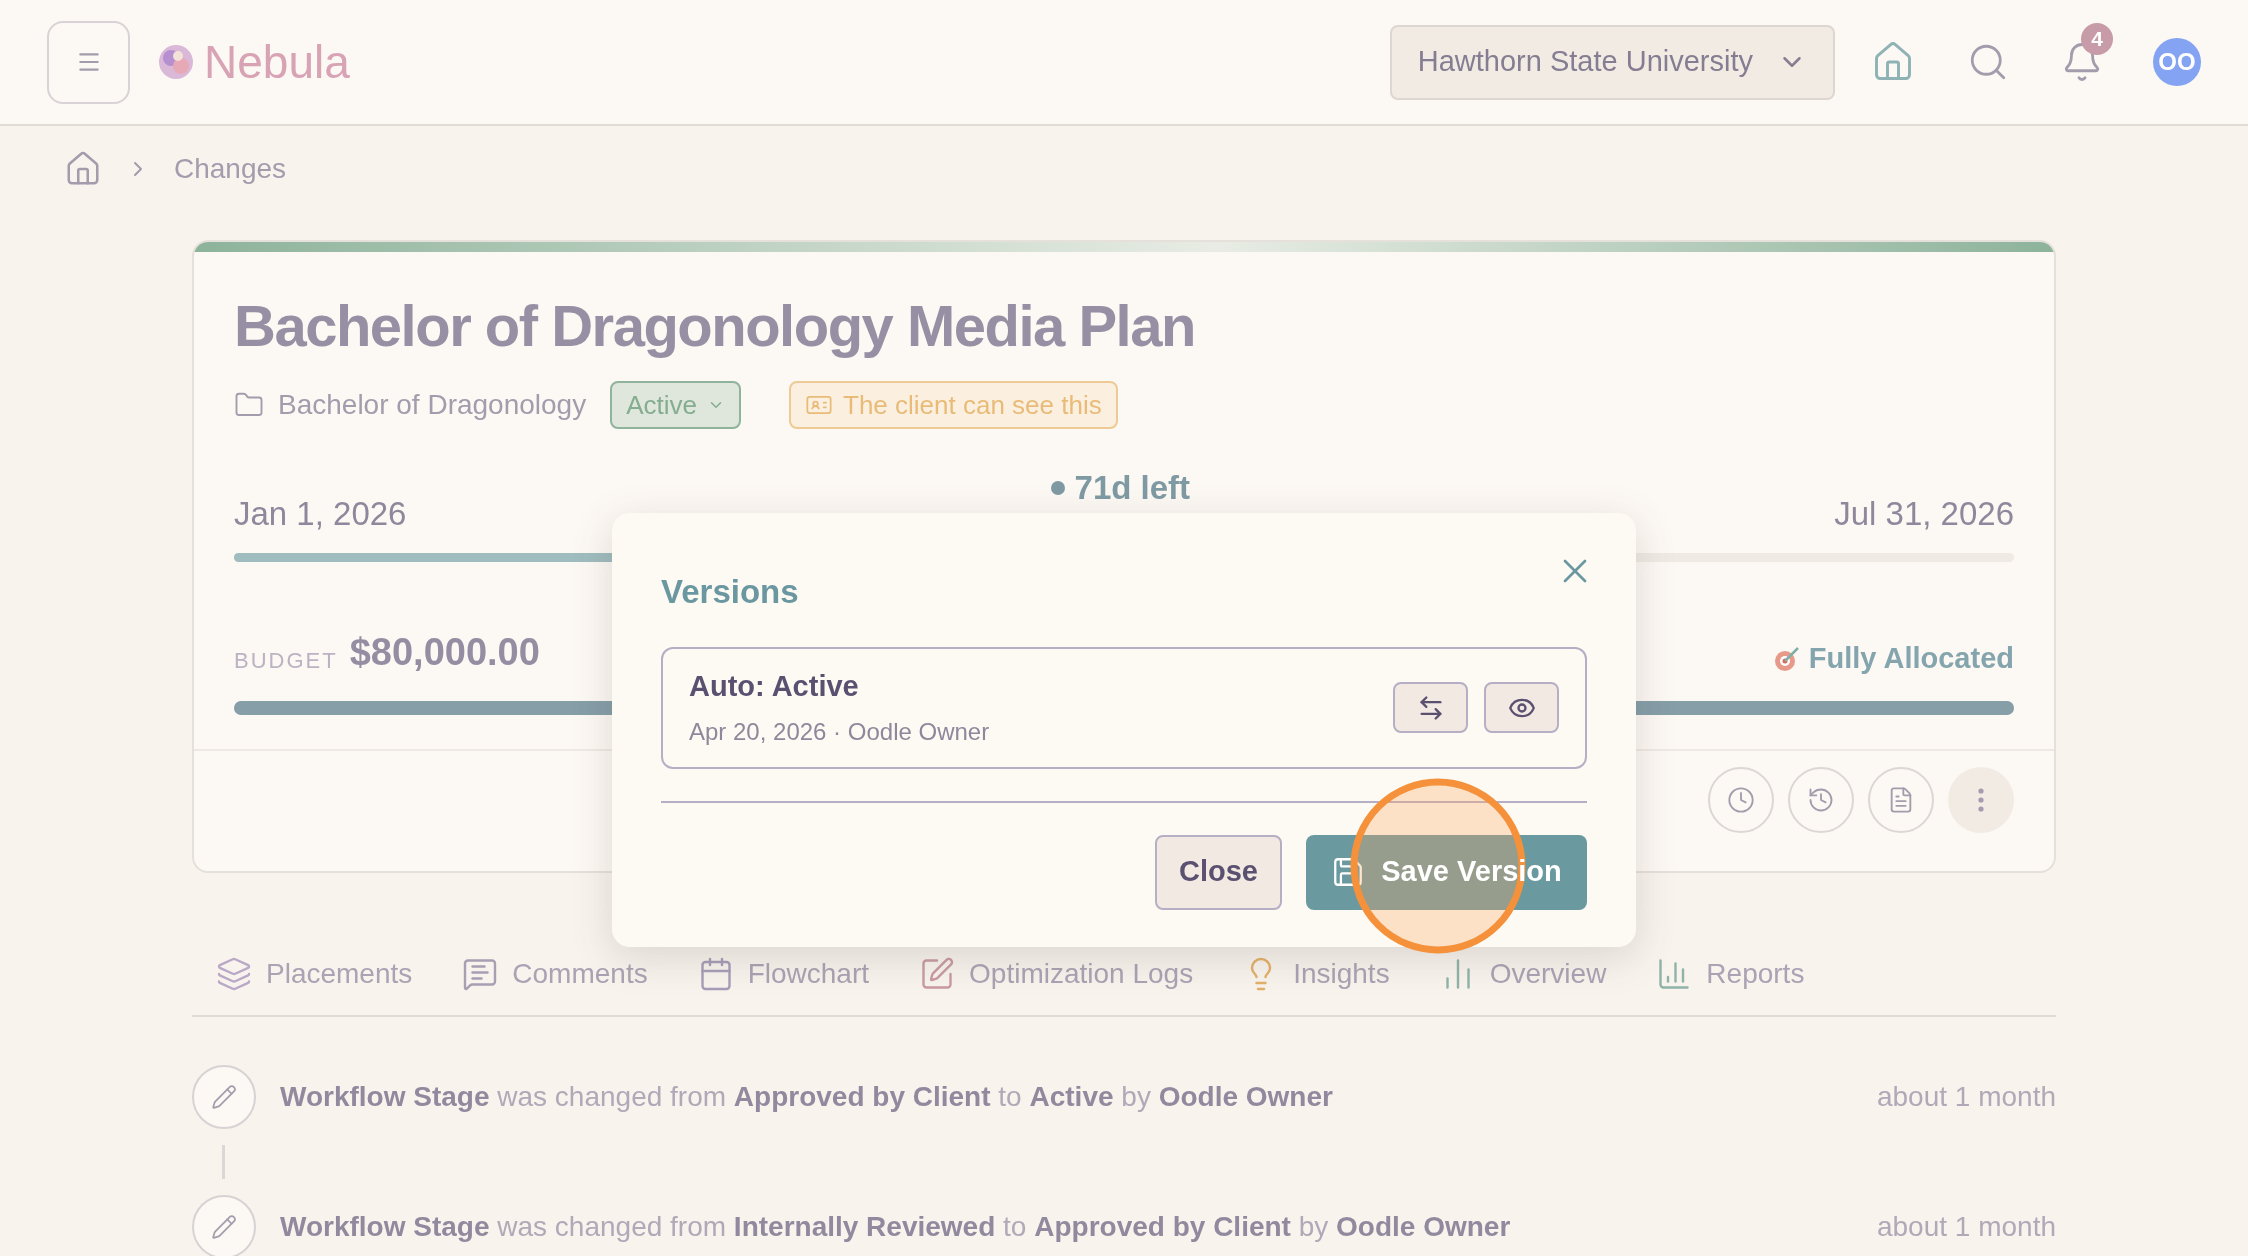 The width and height of the screenshot is (2248, 1256). I want to click on home-icon, so click(83, 169).